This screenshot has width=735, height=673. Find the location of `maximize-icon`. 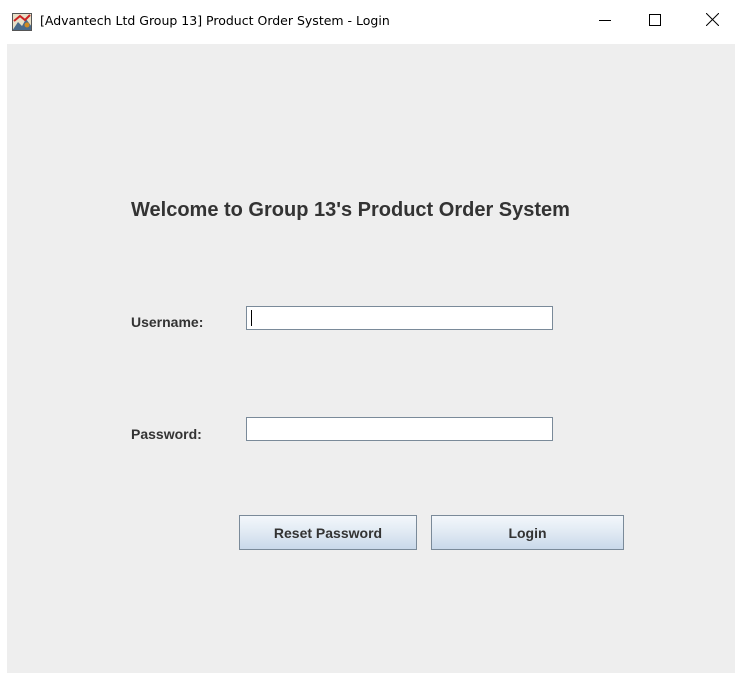

maximize-icon is located at coordinates (655, 22).